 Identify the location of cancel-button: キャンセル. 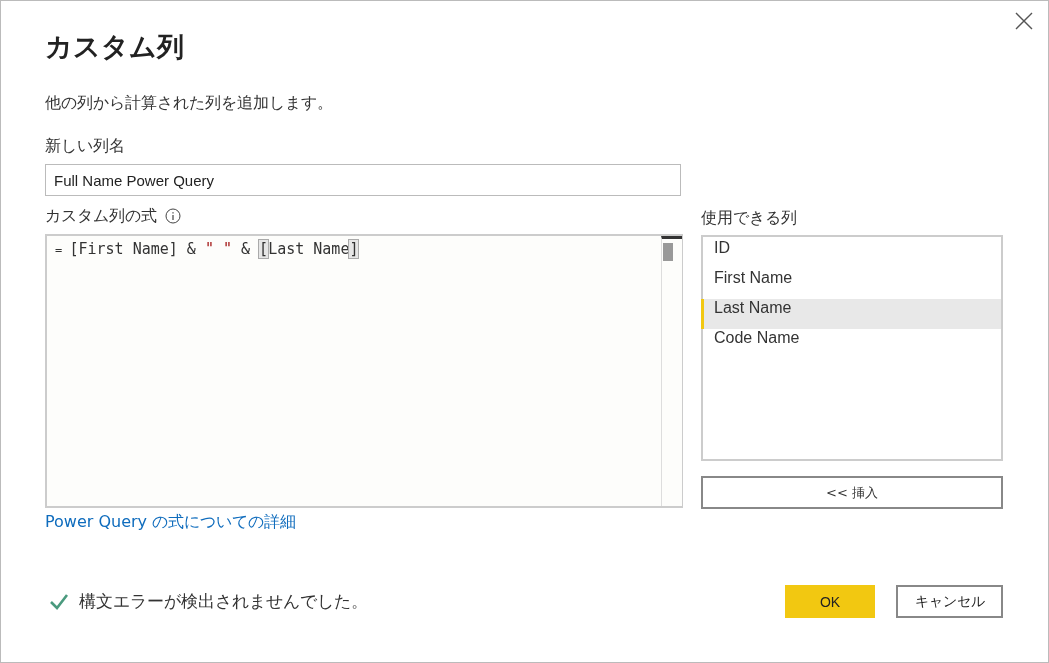
(949, 601).